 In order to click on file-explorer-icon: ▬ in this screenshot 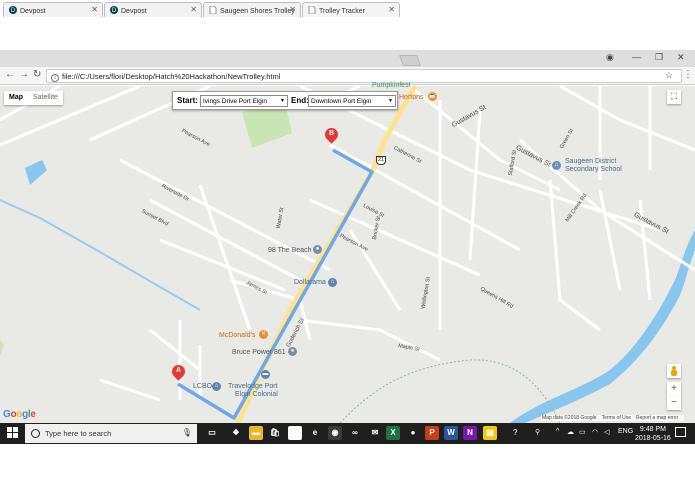, I will do `click(256, 433)`.